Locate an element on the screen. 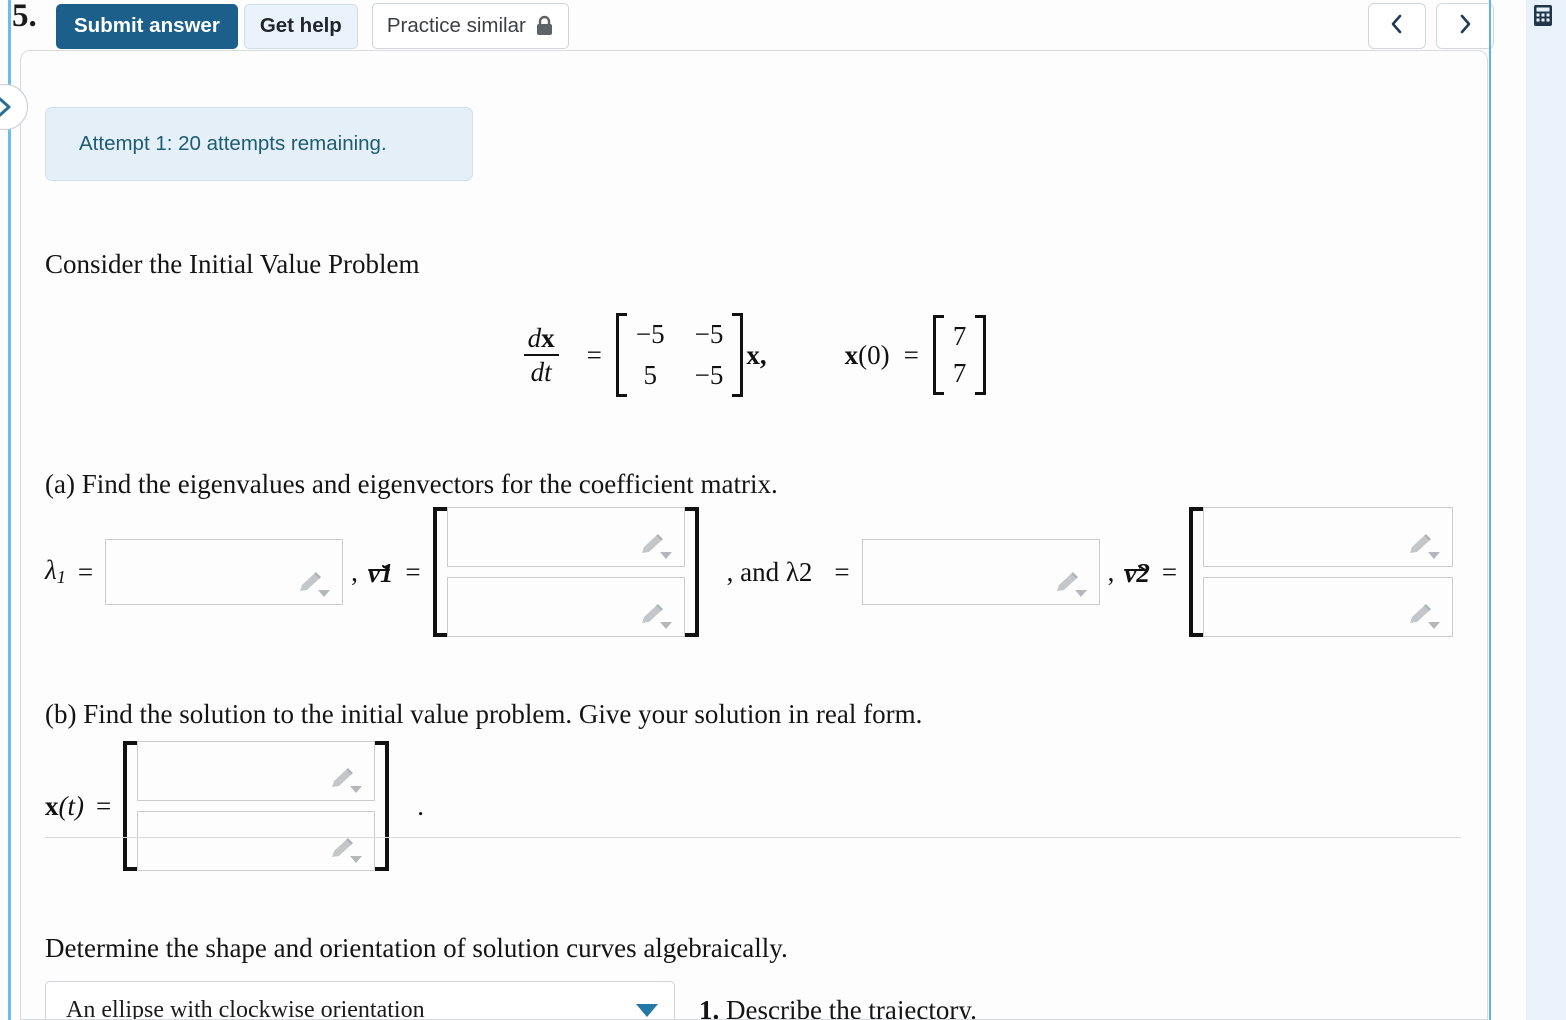 This screenshot has height=1020, width=1566. describe-number: 1. is located at coordinates (709, 1007).